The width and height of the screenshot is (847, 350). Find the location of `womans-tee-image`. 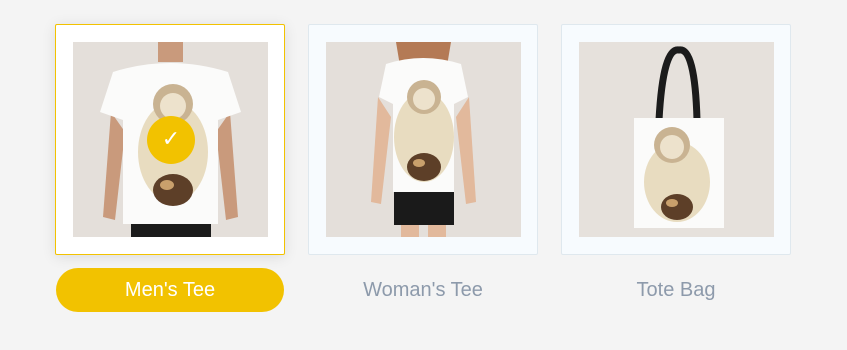

womans-tee-image is located at coordinates (423, 139).